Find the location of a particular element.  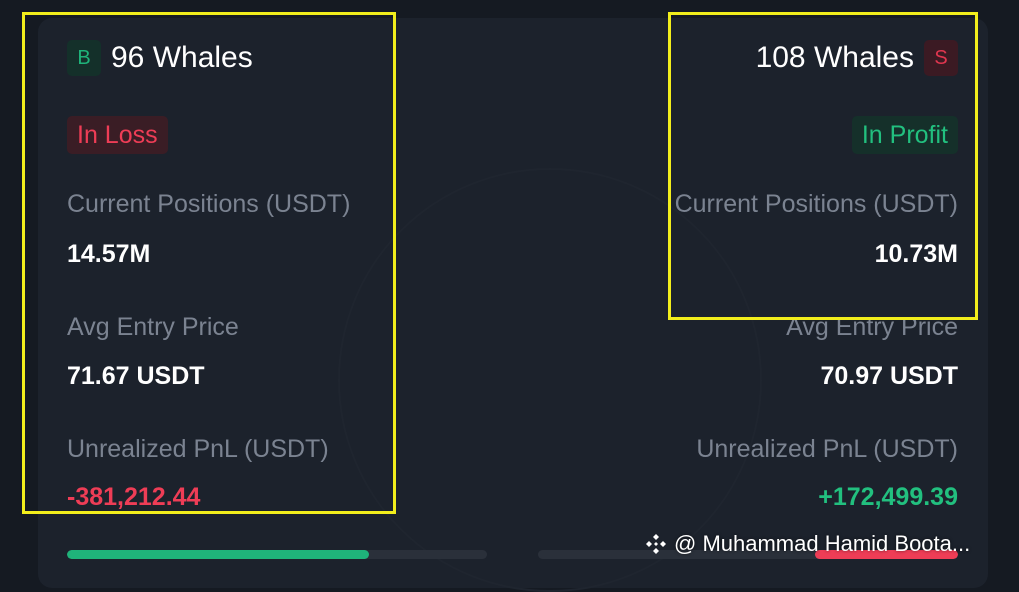

sell-pnl-value: +172,499.39 is located at coordinates (888, 497).